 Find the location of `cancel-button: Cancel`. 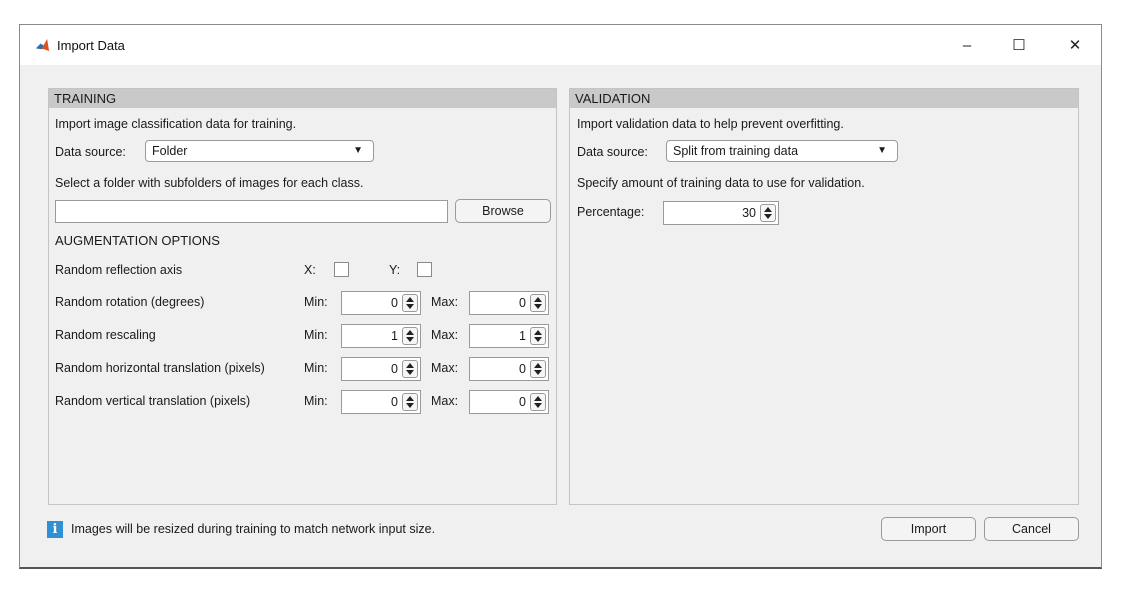

cancel-button: Cancel is located at coordinates (1031, 529).